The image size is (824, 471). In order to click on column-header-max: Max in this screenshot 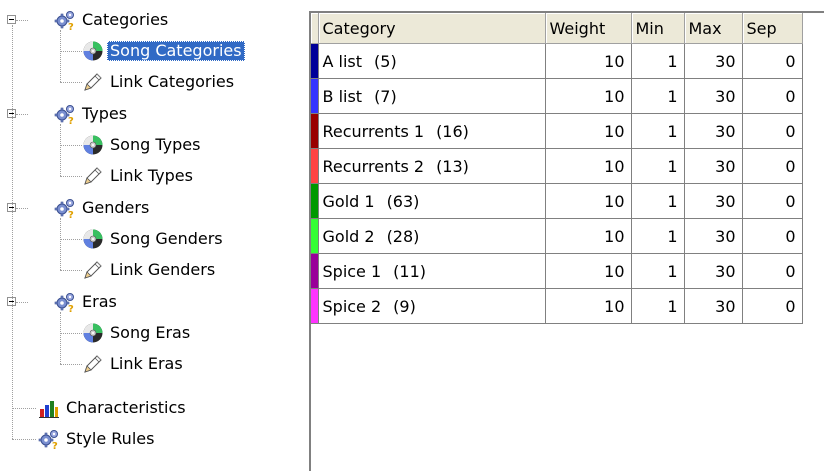, I will do `click(713, 28)`.